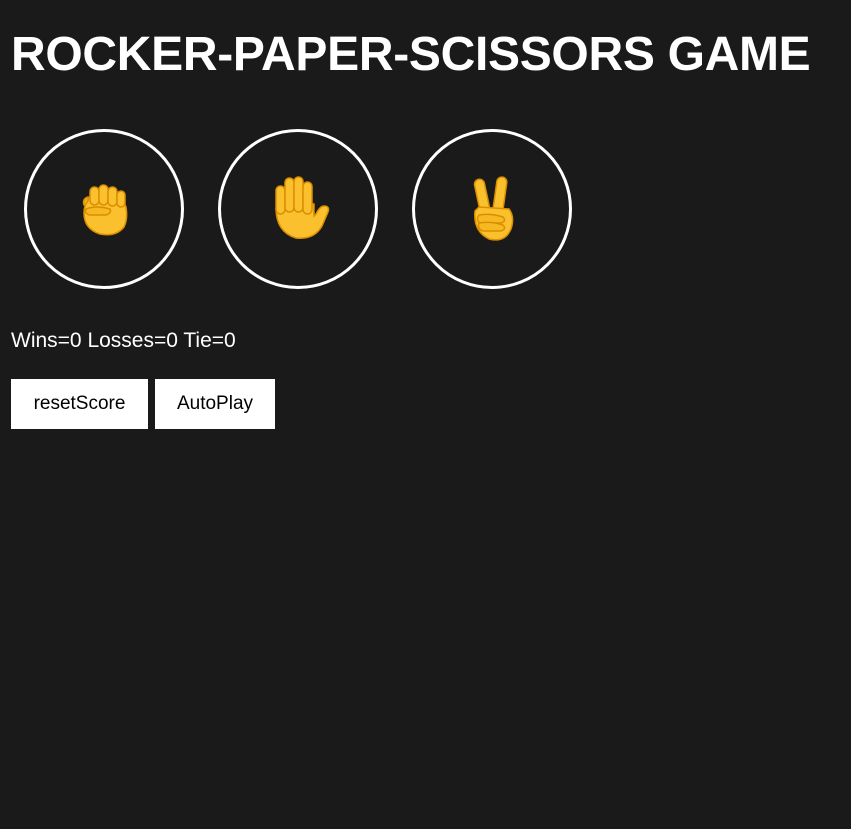  Describe the element at coordinates (411, 54) in the screenshot. I see `page-title: ROCKER-PAPER-SCISSORS GAME` at that location.